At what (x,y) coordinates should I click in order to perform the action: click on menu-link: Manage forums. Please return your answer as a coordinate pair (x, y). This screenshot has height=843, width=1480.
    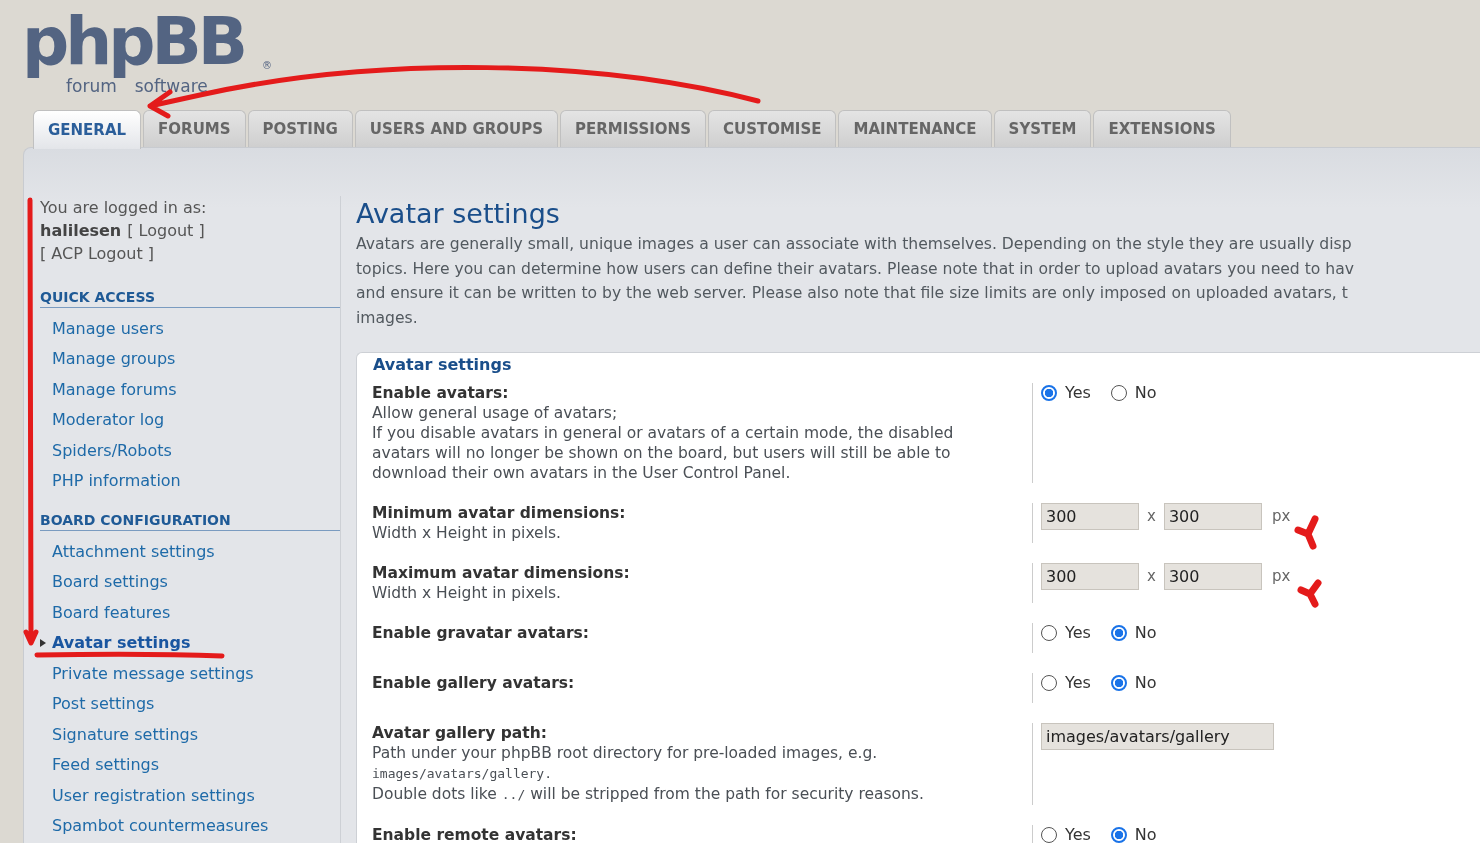
    Looking at the image, I should click on (108, 389).